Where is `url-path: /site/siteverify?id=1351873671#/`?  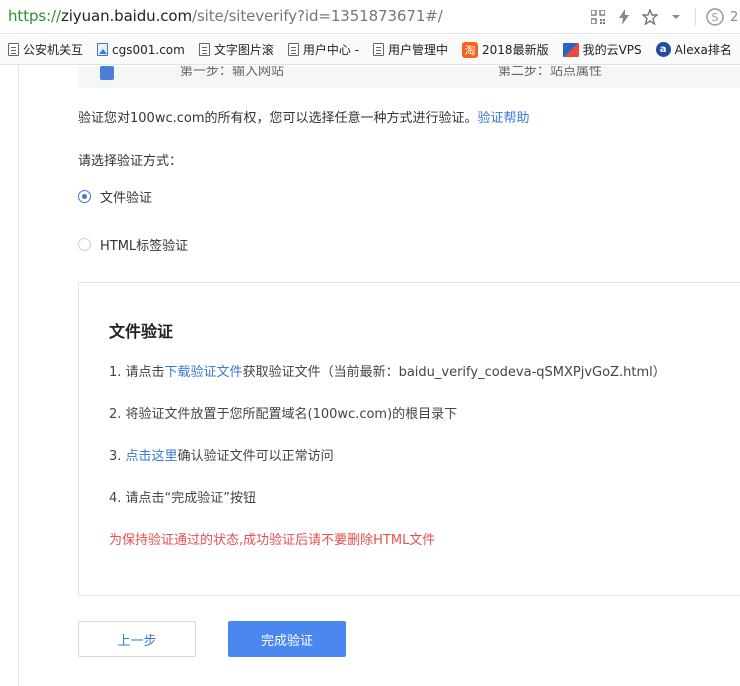 url-path: /site/siteverify?id=1351873671#/ is located at coordinates (317, 16).